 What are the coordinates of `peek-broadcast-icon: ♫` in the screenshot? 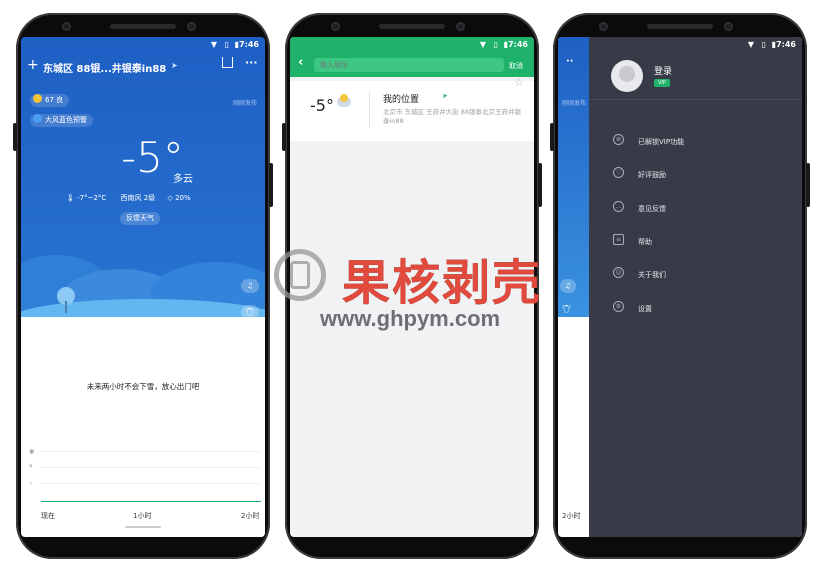 It's located at (568, 286).